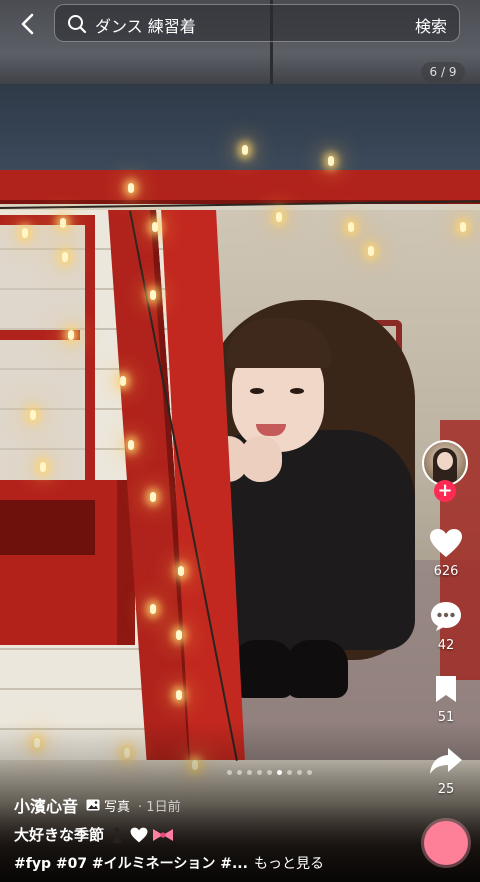  I want to click on more-link: もっと見る, so click(289, 864).